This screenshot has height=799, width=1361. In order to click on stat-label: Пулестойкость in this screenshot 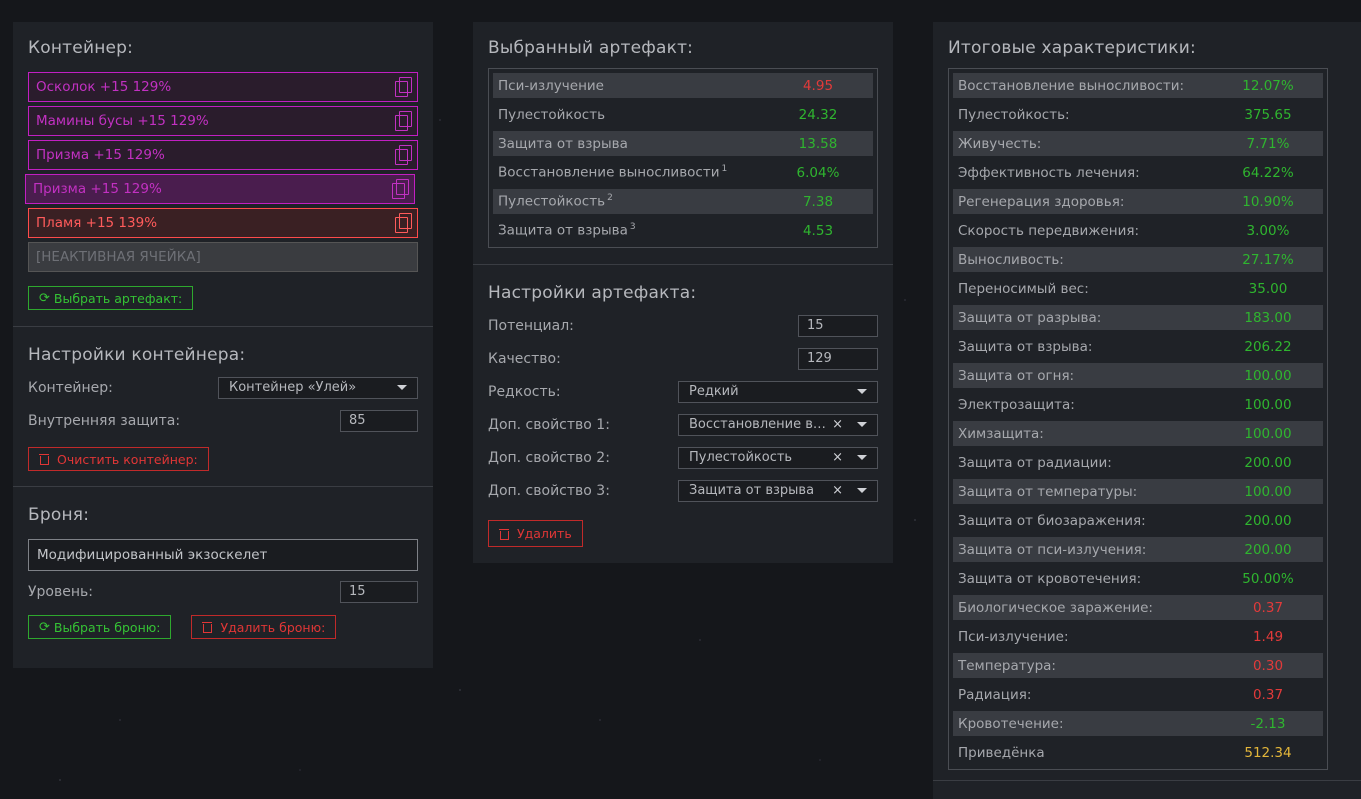, I will do `click(552, 114)`.